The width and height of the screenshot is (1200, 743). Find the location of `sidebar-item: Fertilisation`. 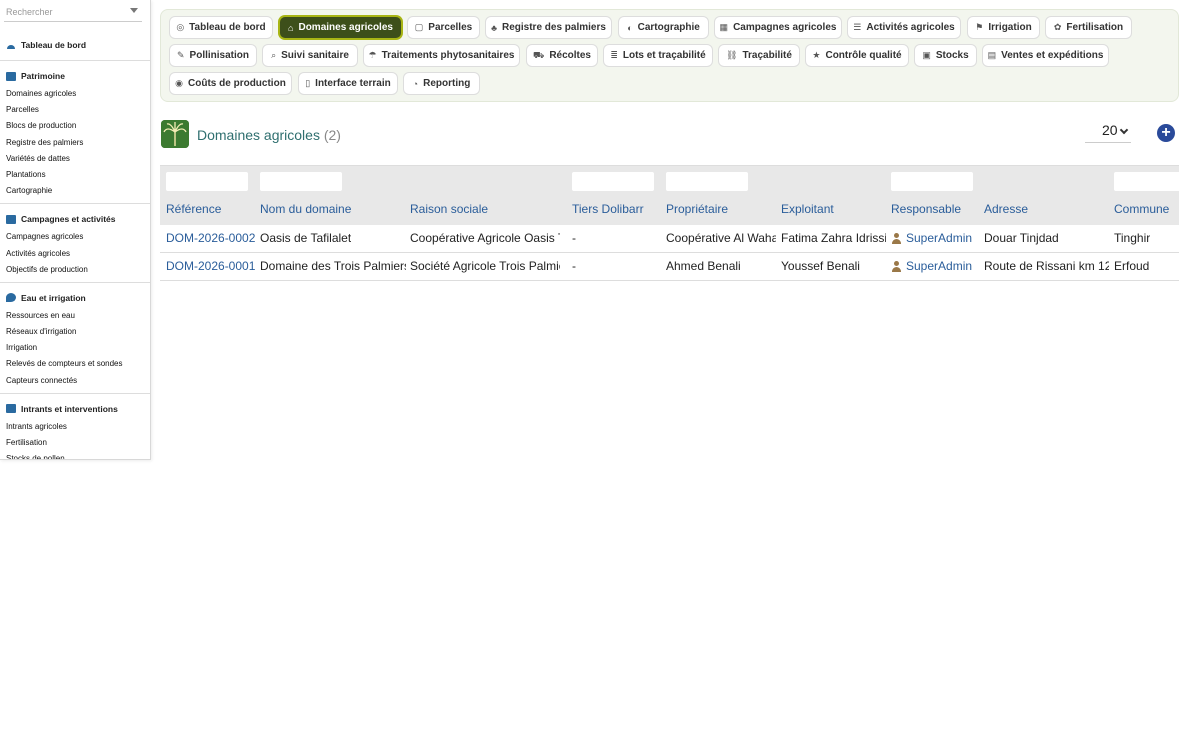

sidebar-item: Fertilisation is located at coordinates (75, 443).